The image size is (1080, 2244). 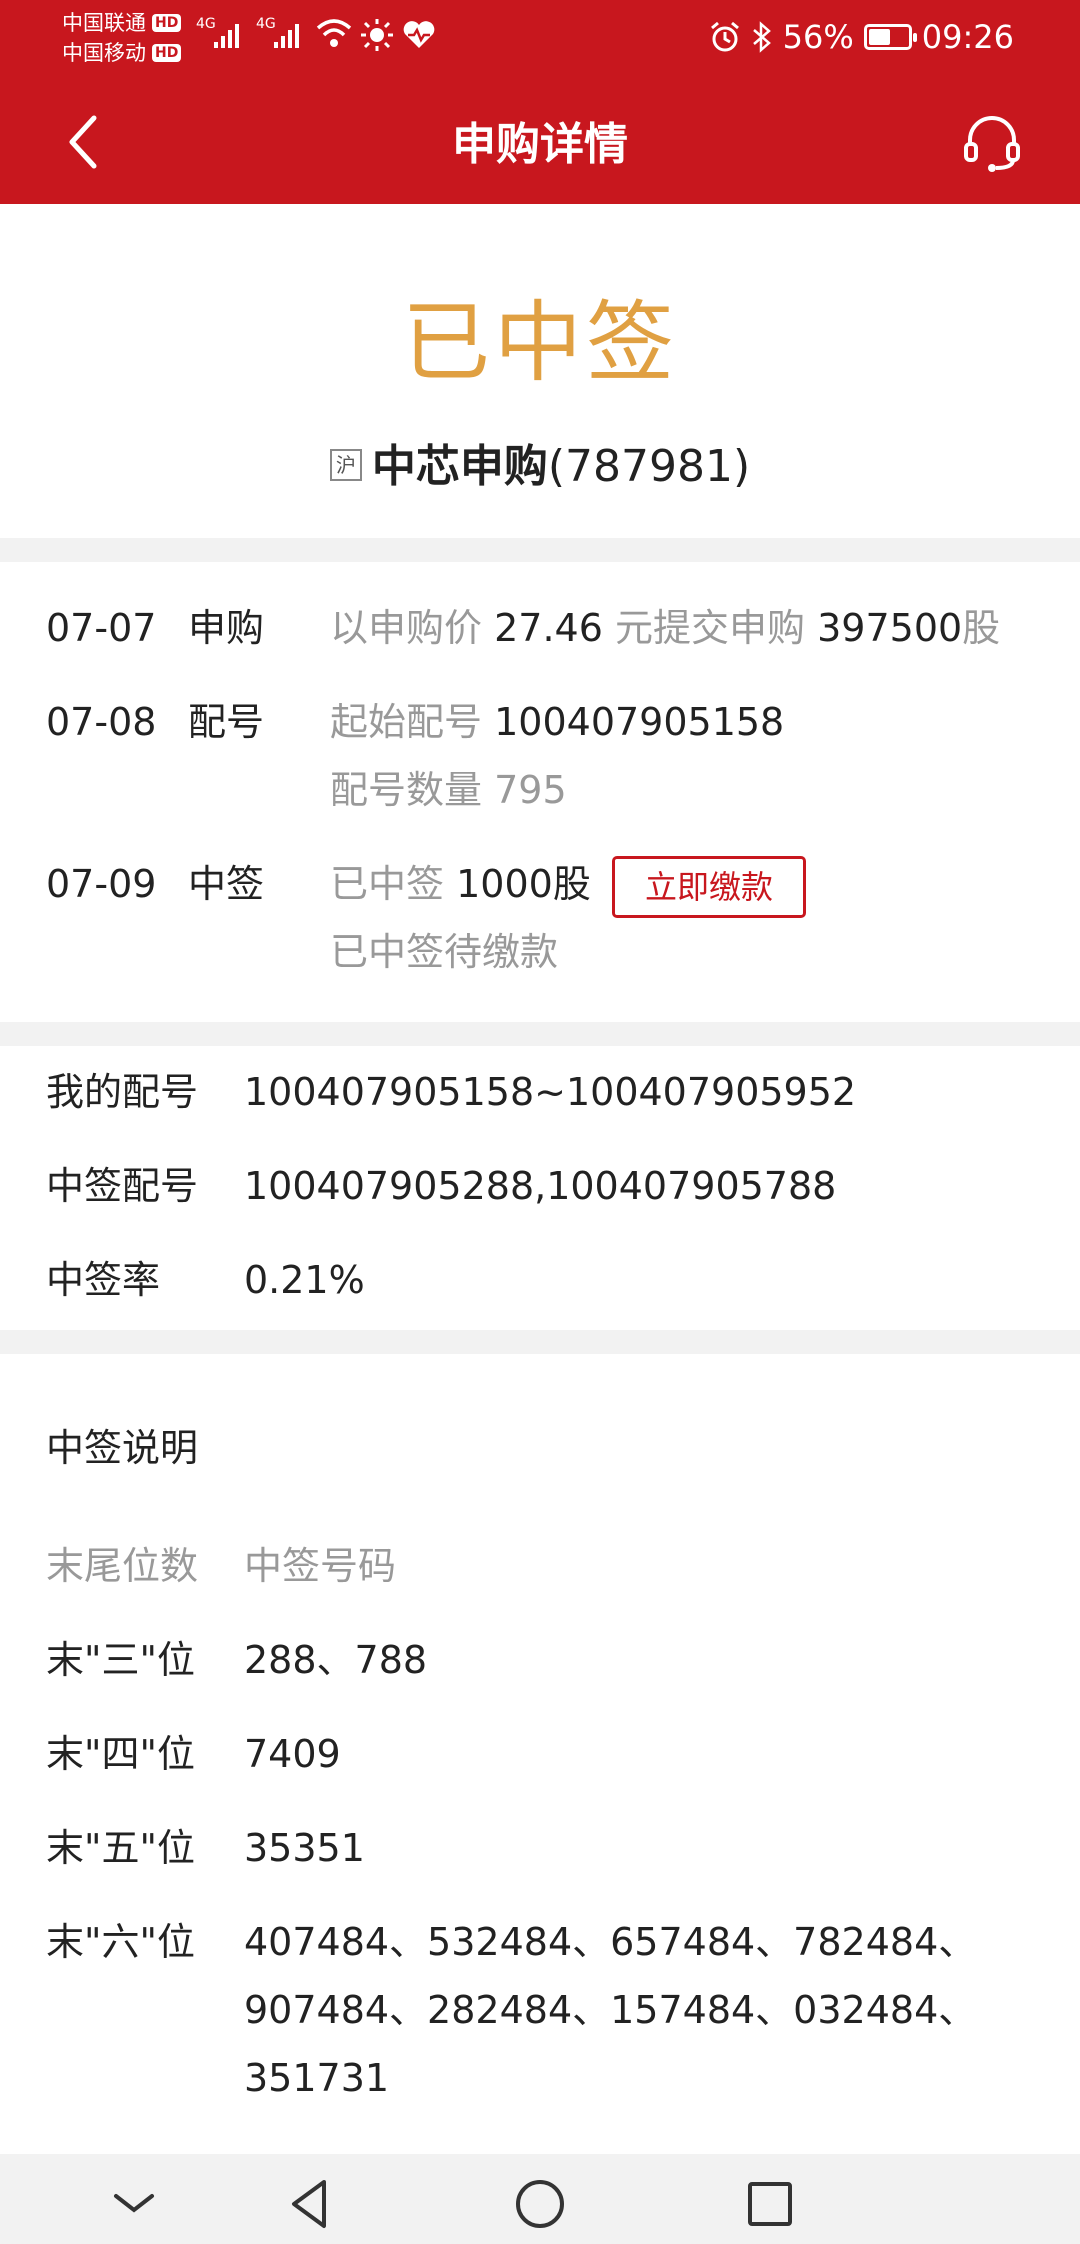 What do you see at coordinates (120, 1942) in the screenshot?
I see `rule-label: 末"六"位` at bounding box center [120, 1942].